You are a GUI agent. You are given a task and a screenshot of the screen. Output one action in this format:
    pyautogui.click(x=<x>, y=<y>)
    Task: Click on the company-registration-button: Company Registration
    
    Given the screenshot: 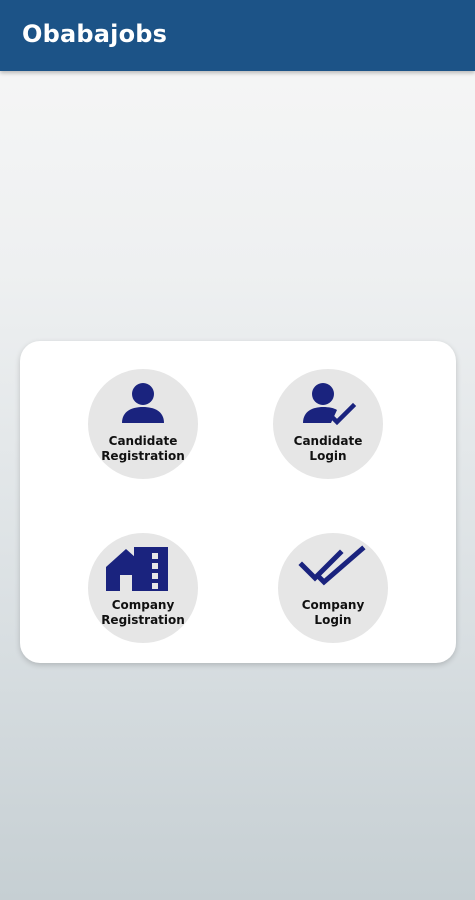 What is the action you would take?
    pyautogui.click(x=143, y=588)
    